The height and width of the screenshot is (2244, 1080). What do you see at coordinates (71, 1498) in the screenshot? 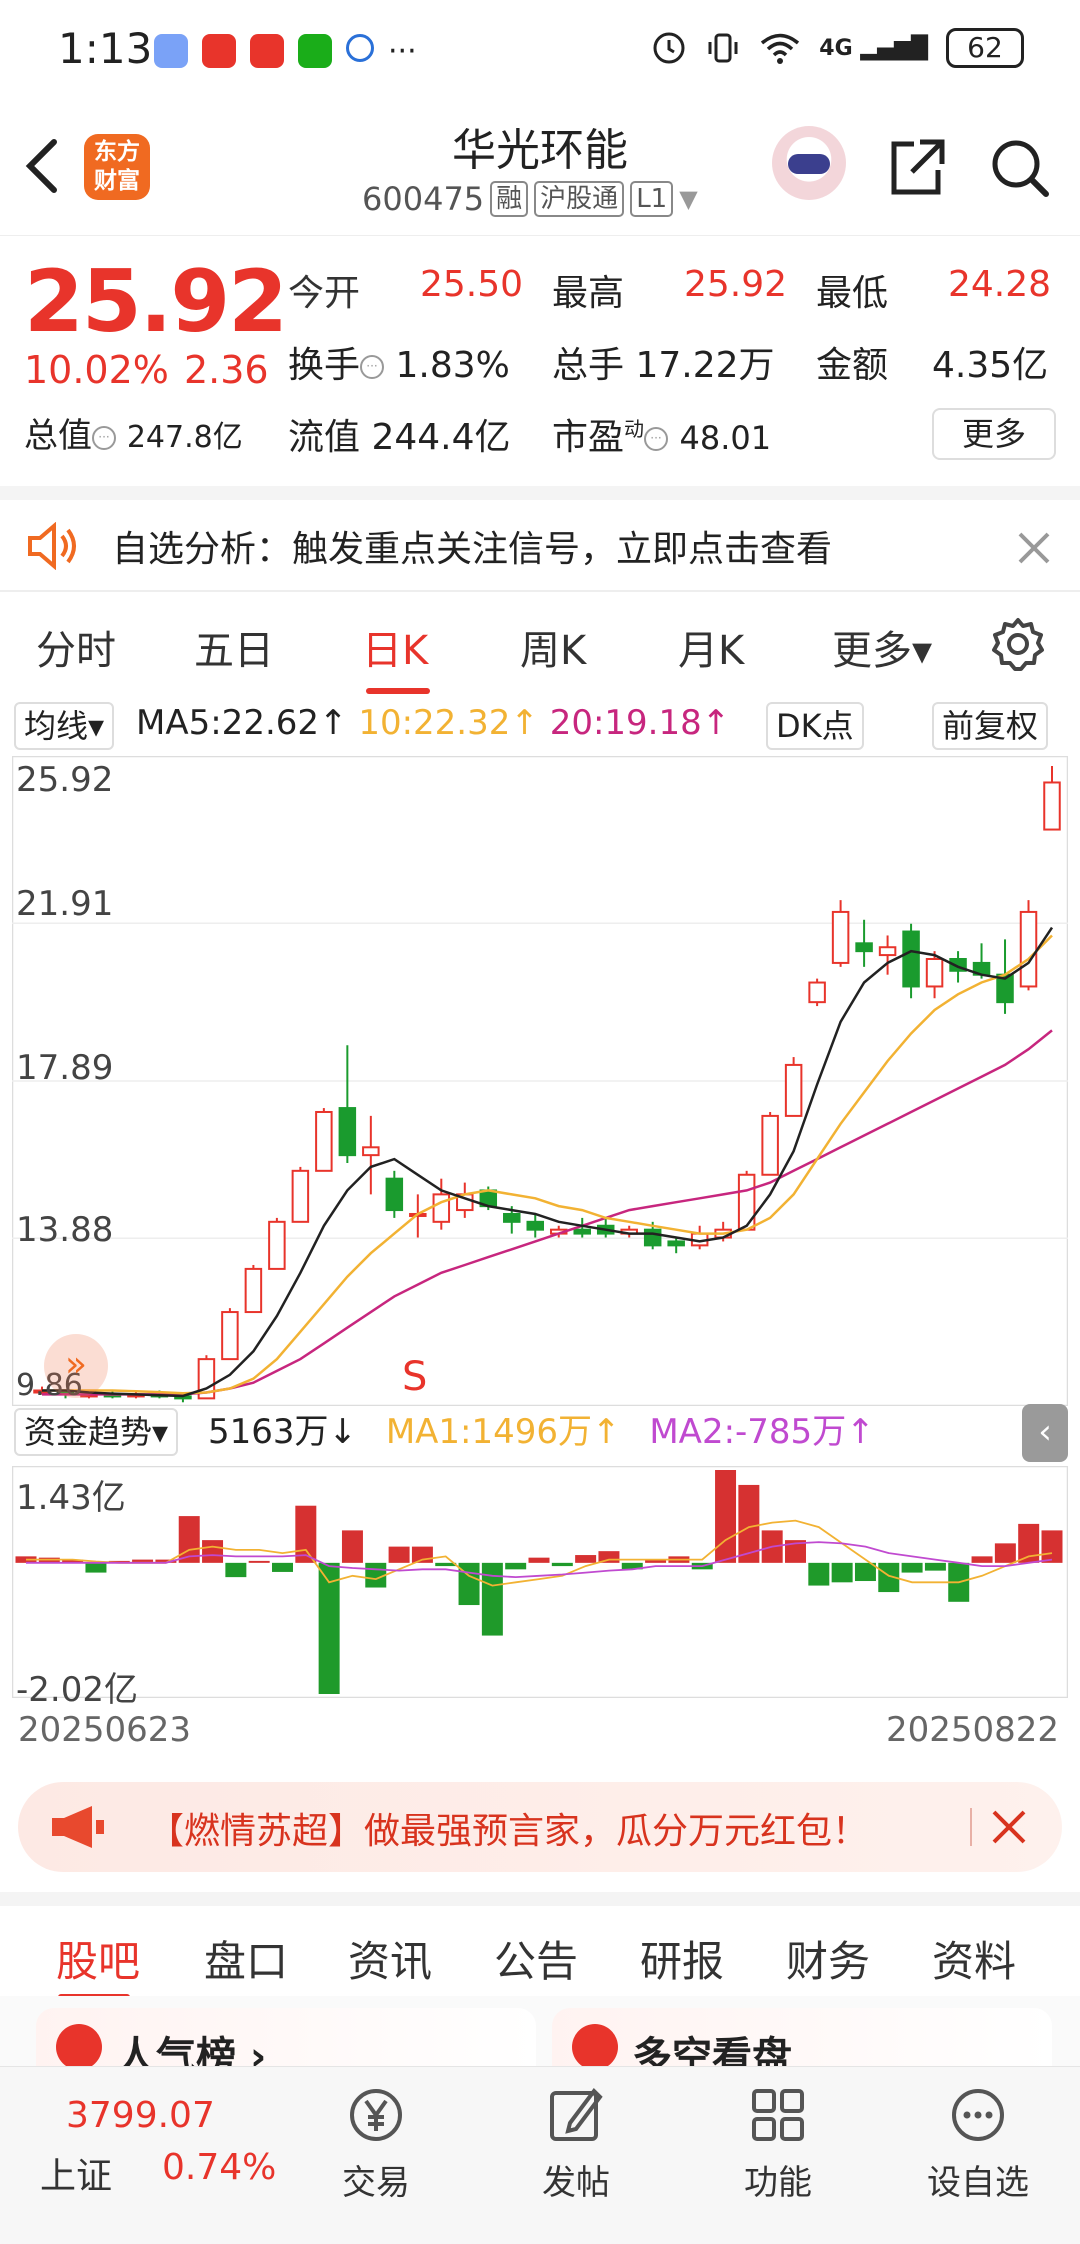
I see `y-tick-label: 1.43亿` at bounding box center [71, 1498].